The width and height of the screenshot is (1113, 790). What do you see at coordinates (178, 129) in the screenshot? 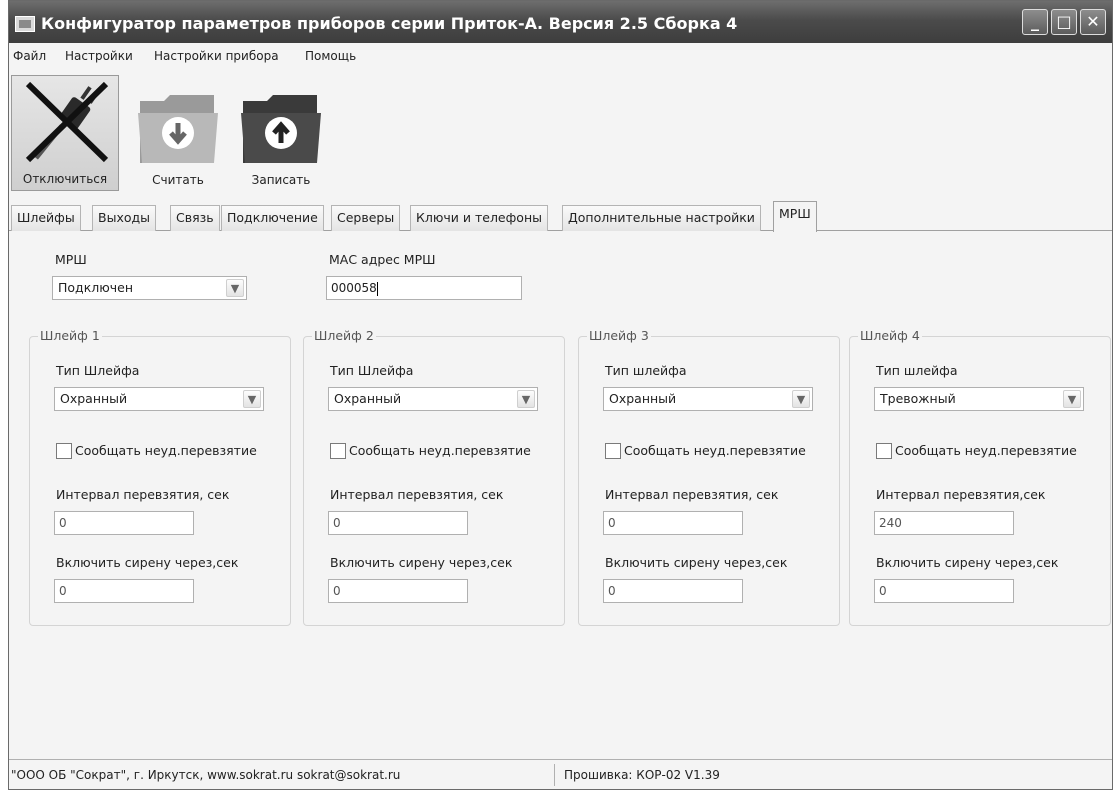
I see `folder-download-icon` at bounding box center [178, 129].